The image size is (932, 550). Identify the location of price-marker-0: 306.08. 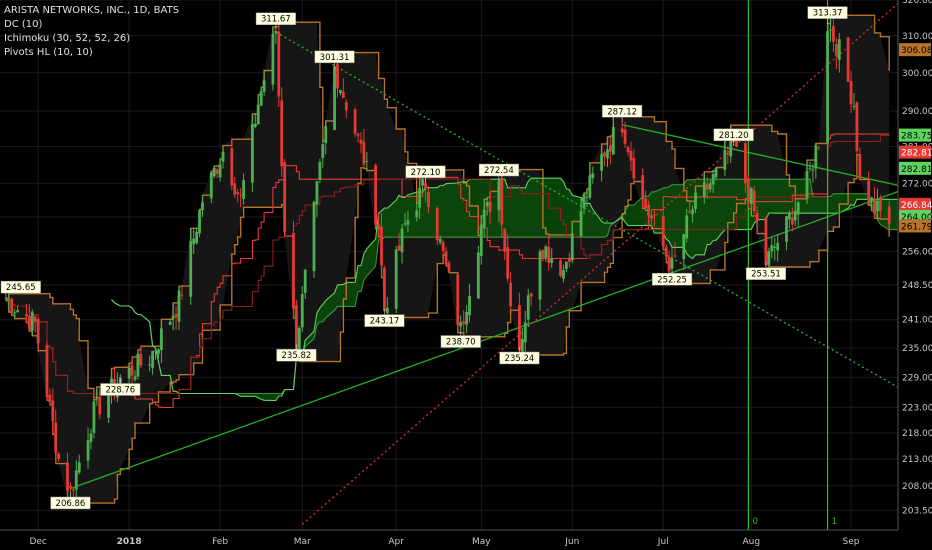
(915, 50).